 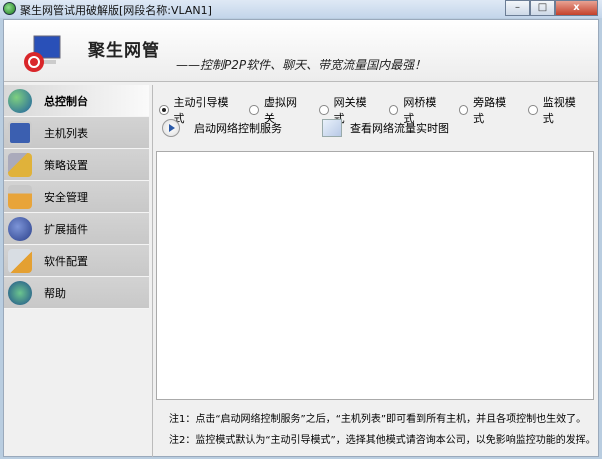 I want to click on monitor-star-icon, so click(x=20, y=132).